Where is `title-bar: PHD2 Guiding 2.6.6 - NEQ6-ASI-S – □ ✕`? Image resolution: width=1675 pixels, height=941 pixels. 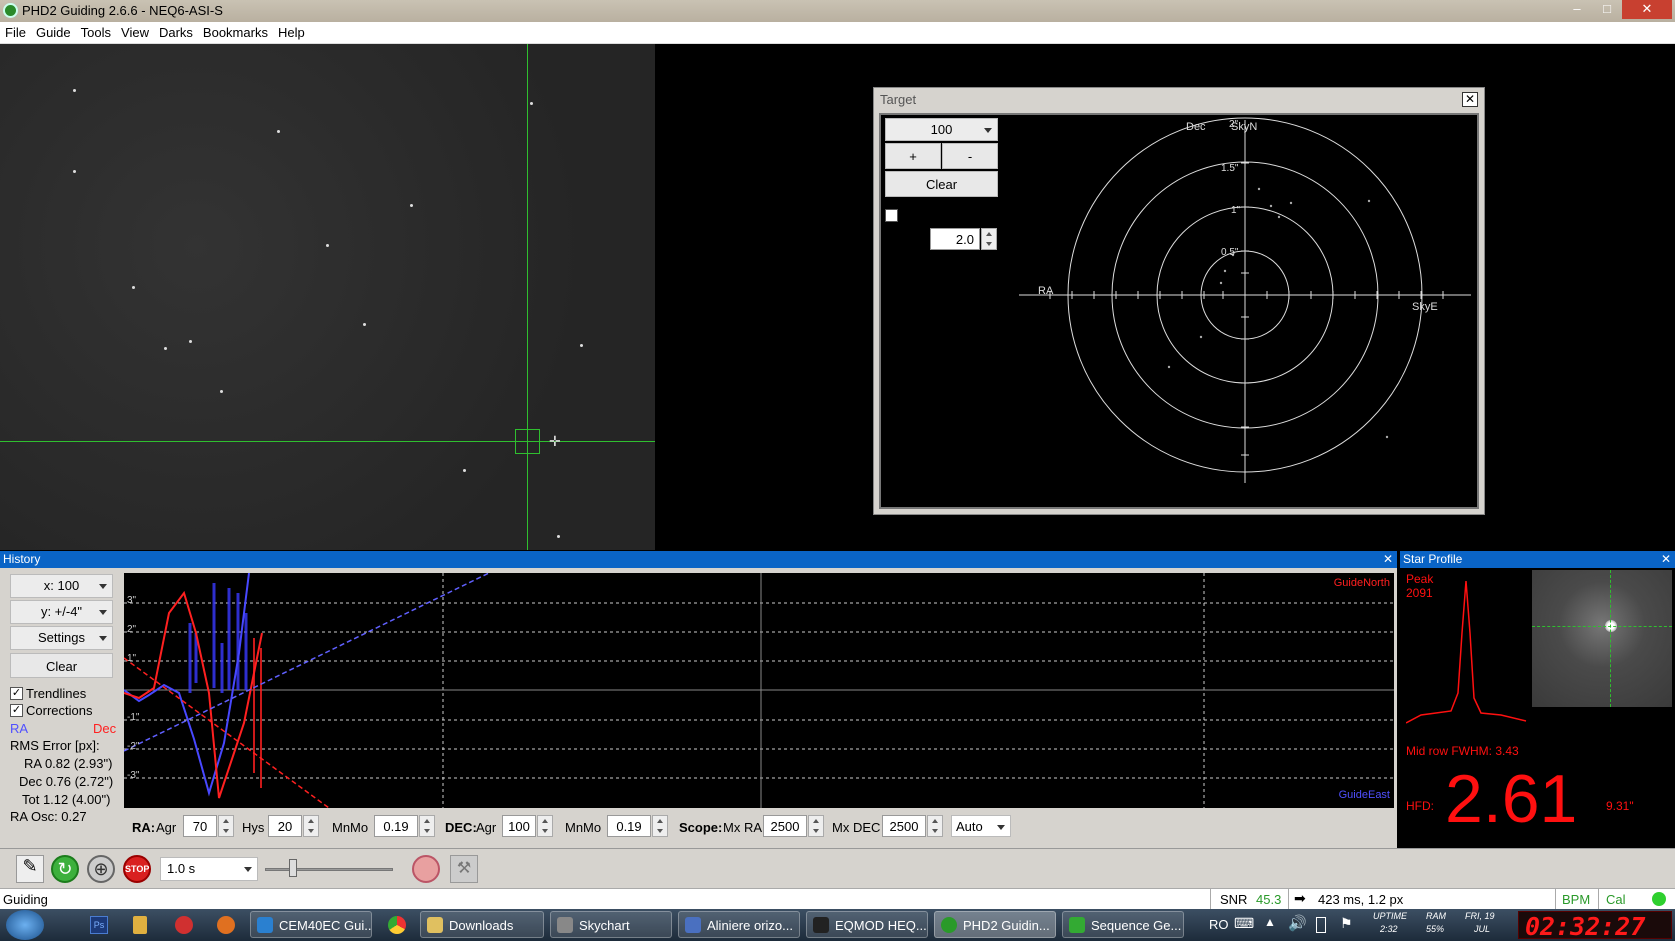 title-bar: PHD2 Guiding 2.6.6 - NEQ6-ASI-S – □ ✕ is located at coordinates (837, 11).